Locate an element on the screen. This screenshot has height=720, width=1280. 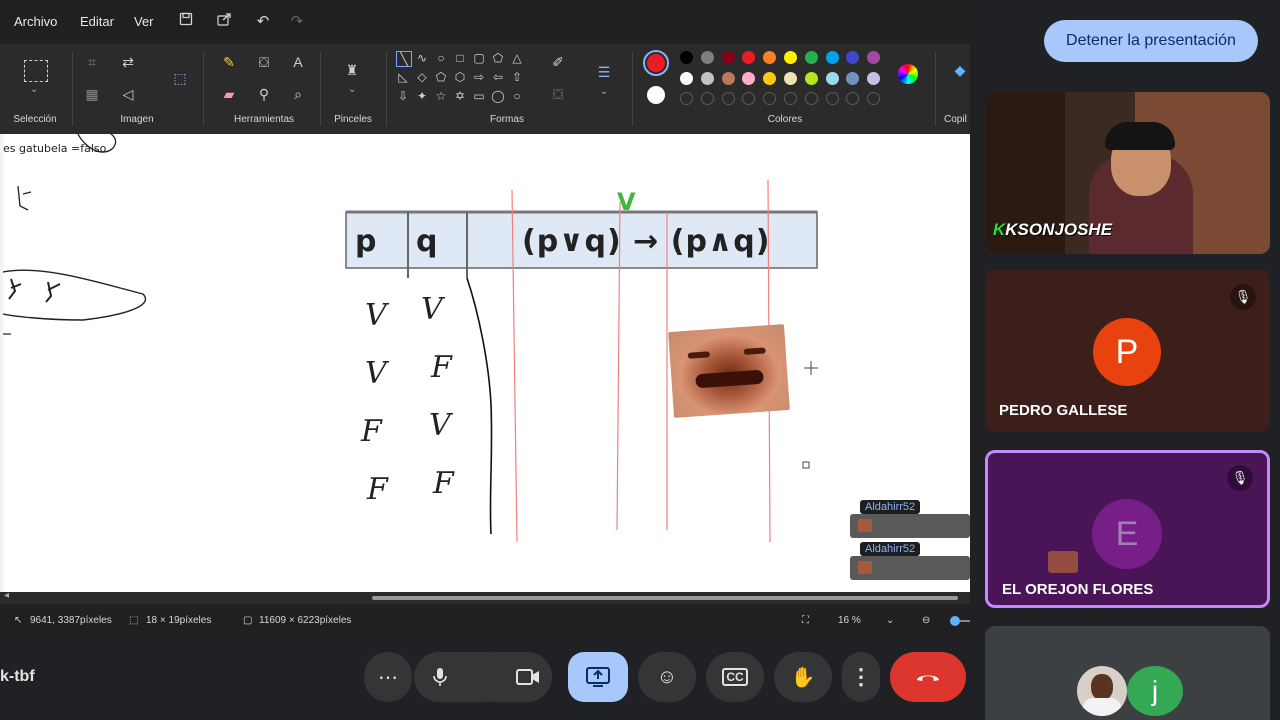
captions-button: CC is located at coordinates (735, 677).